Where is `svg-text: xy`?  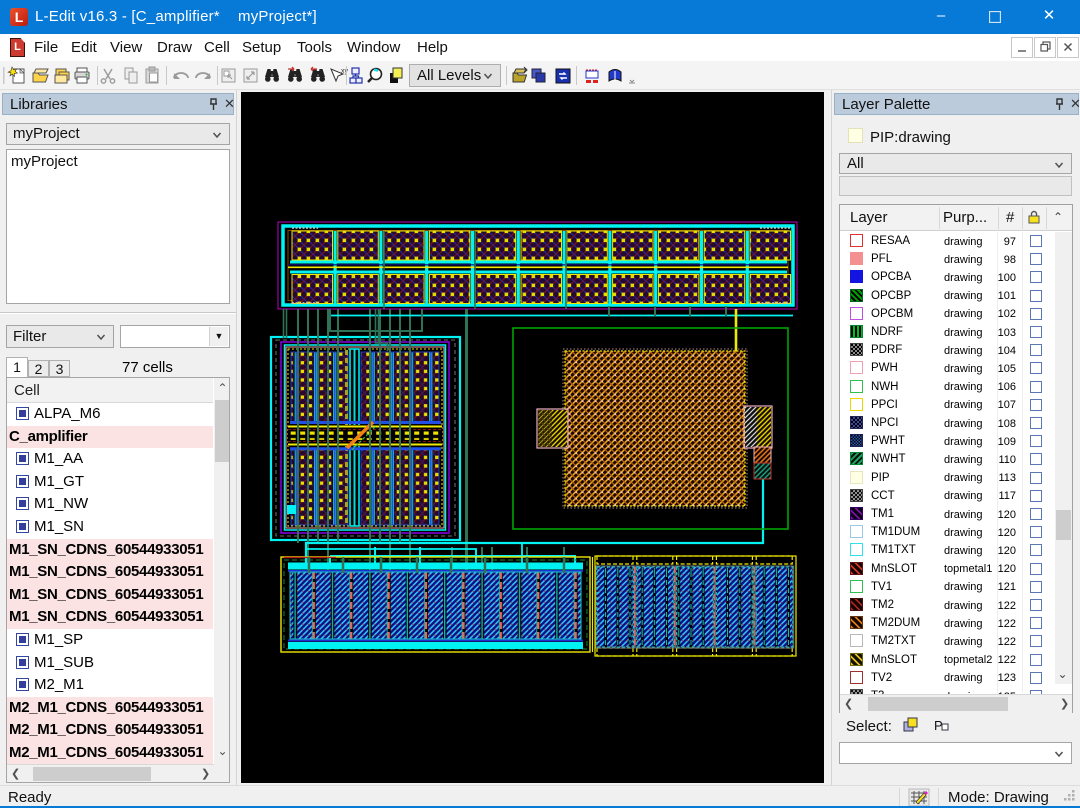
svg-text: xy is located at coordinates (345, 71).